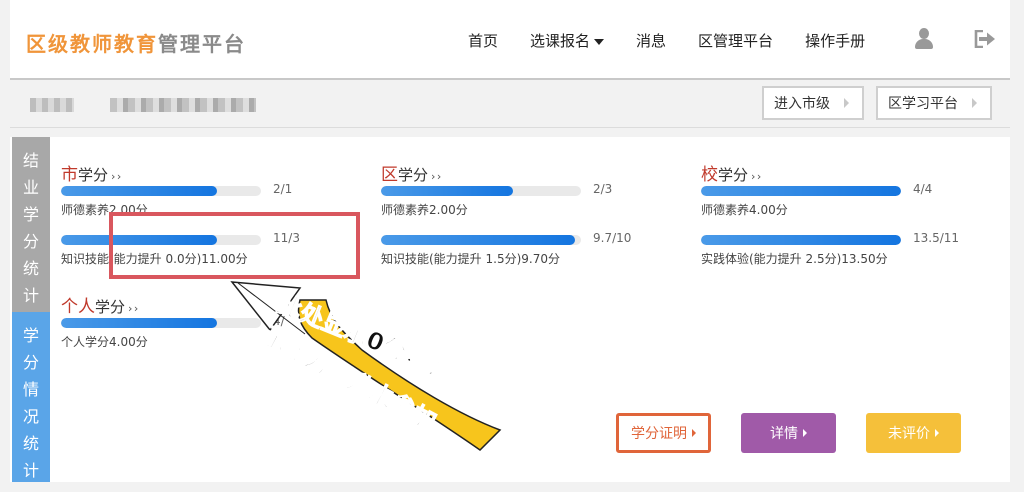 This screenshot has width=1024, height=492. I want to click on credit-certificate-button: 学分证明, so click(663, 433).